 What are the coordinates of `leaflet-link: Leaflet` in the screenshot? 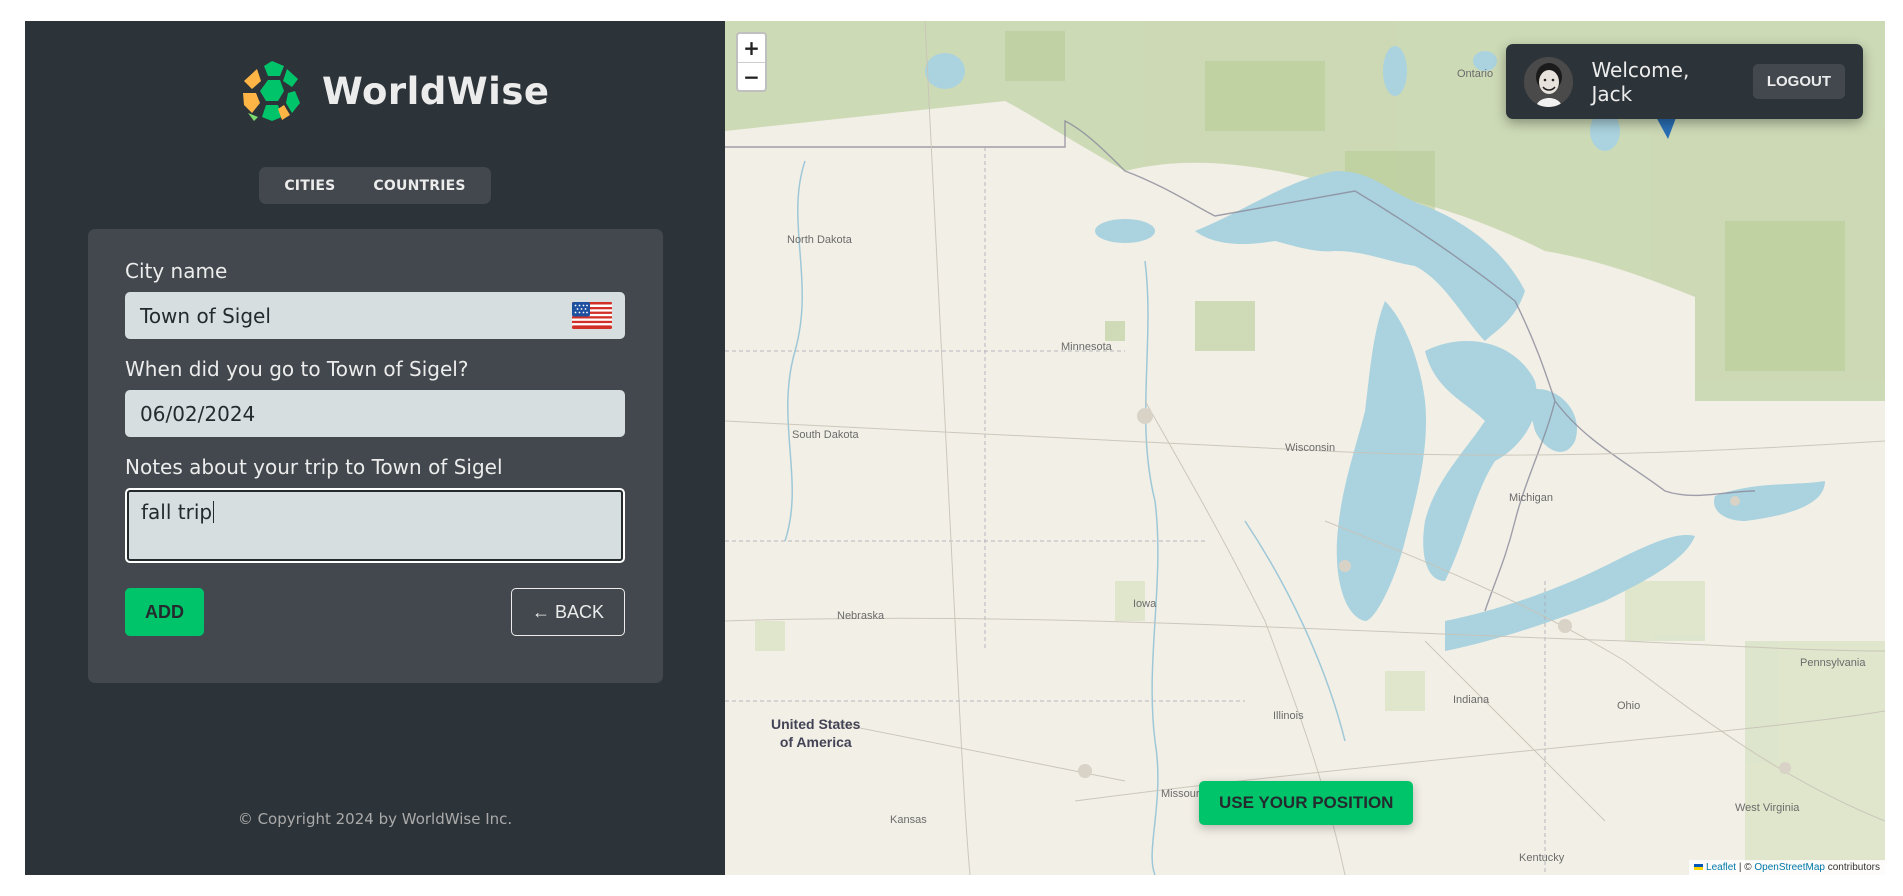 It's located at (1721, 867).